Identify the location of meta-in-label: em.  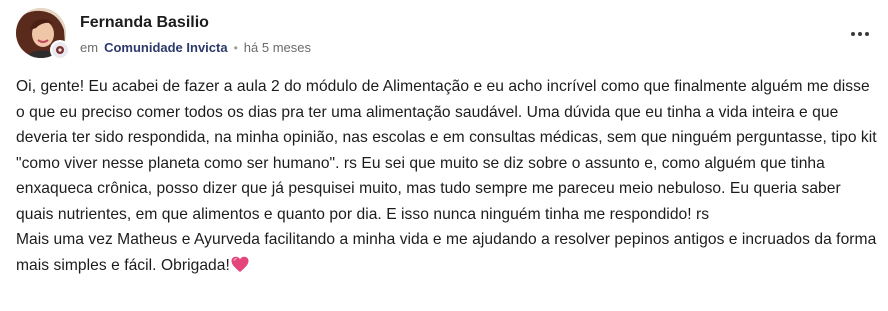
(89, 47).